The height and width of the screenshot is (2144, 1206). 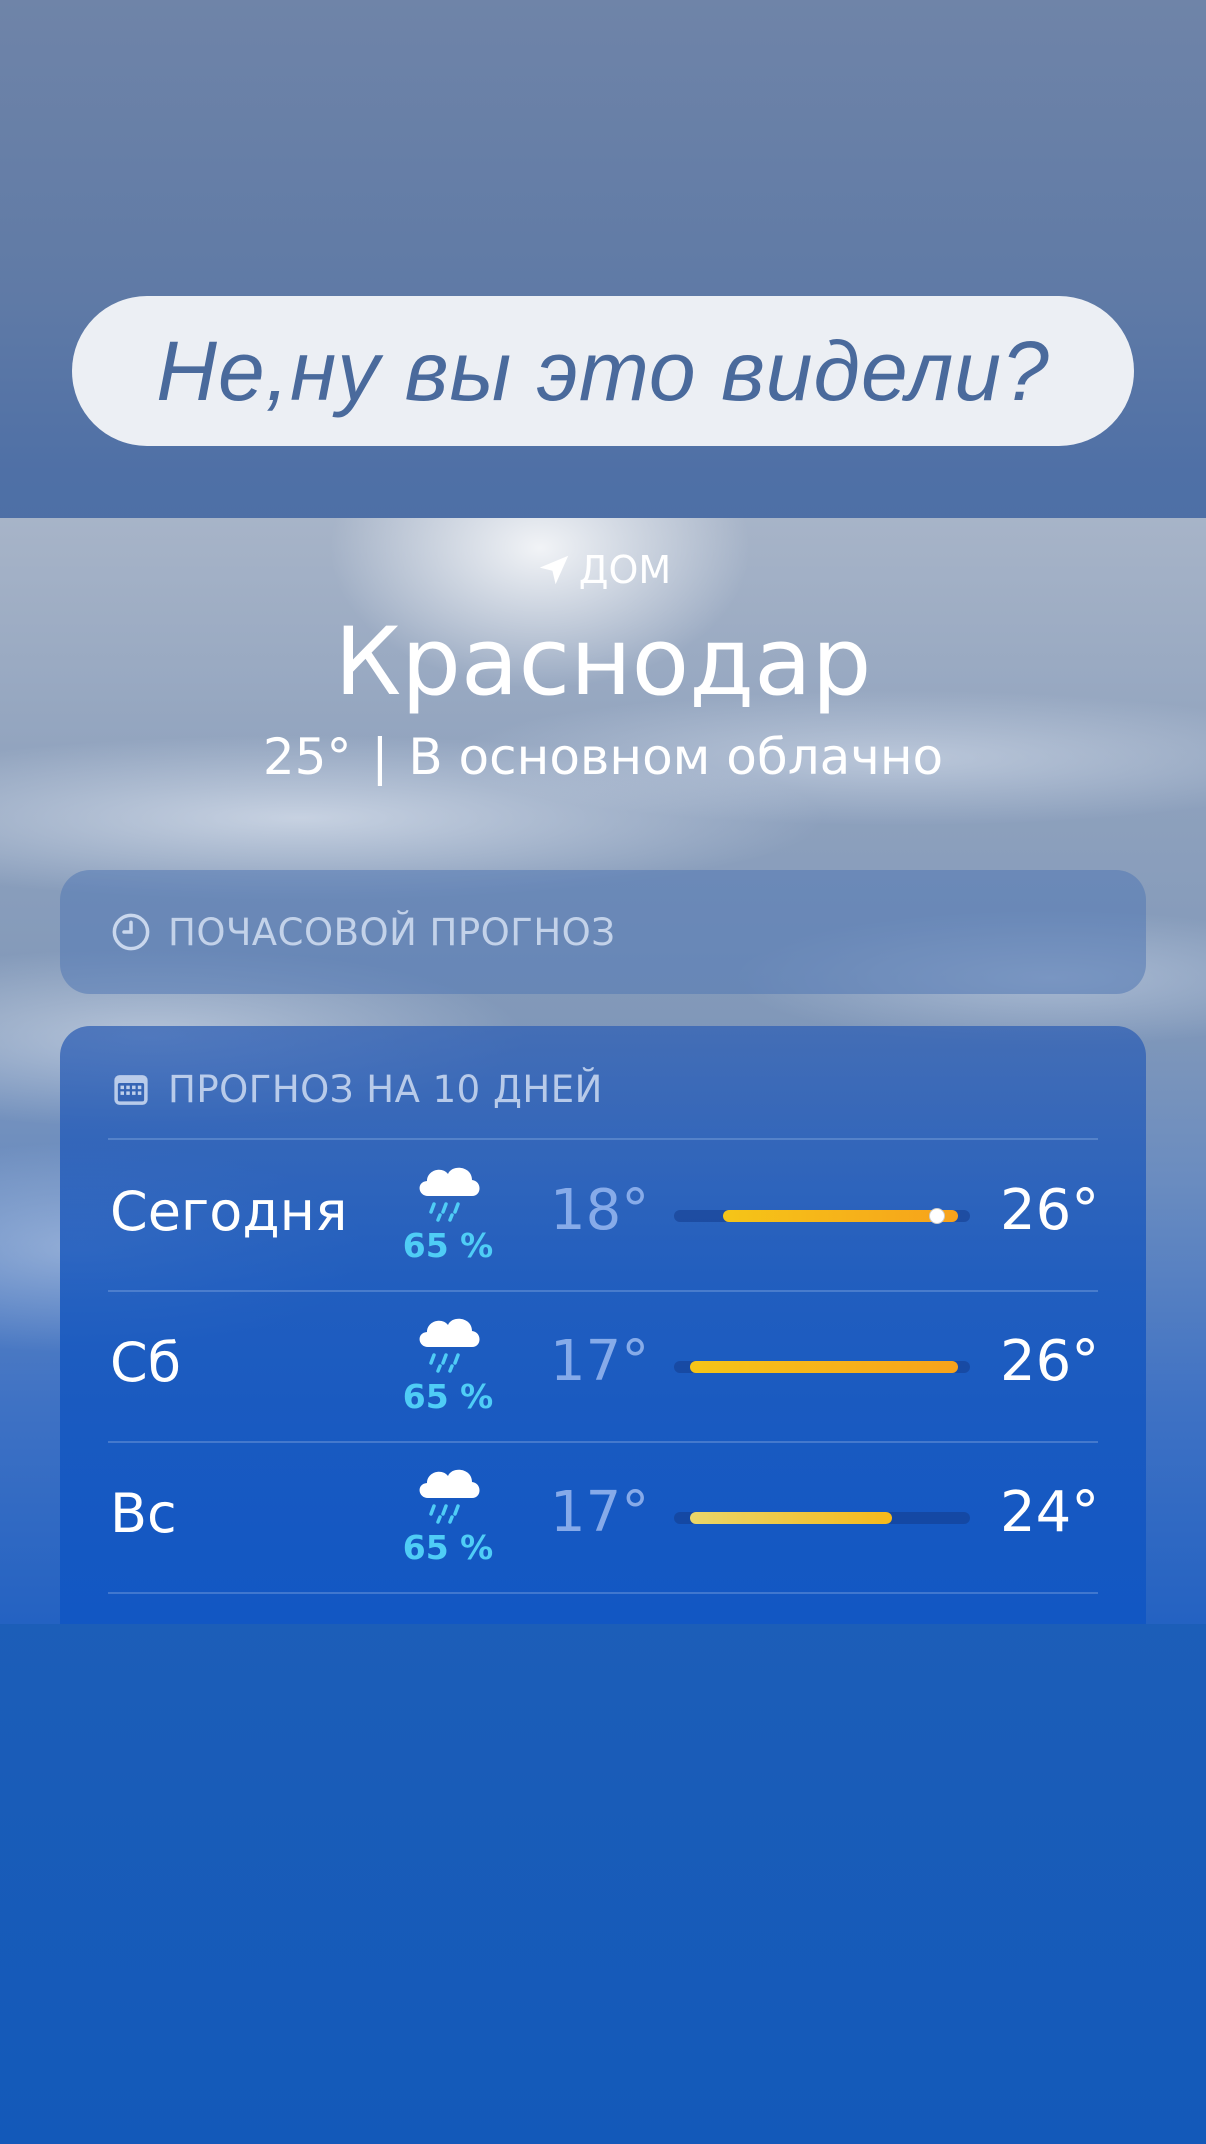 I want to click on location-label: ДОМ, so click(x=603, y=570).